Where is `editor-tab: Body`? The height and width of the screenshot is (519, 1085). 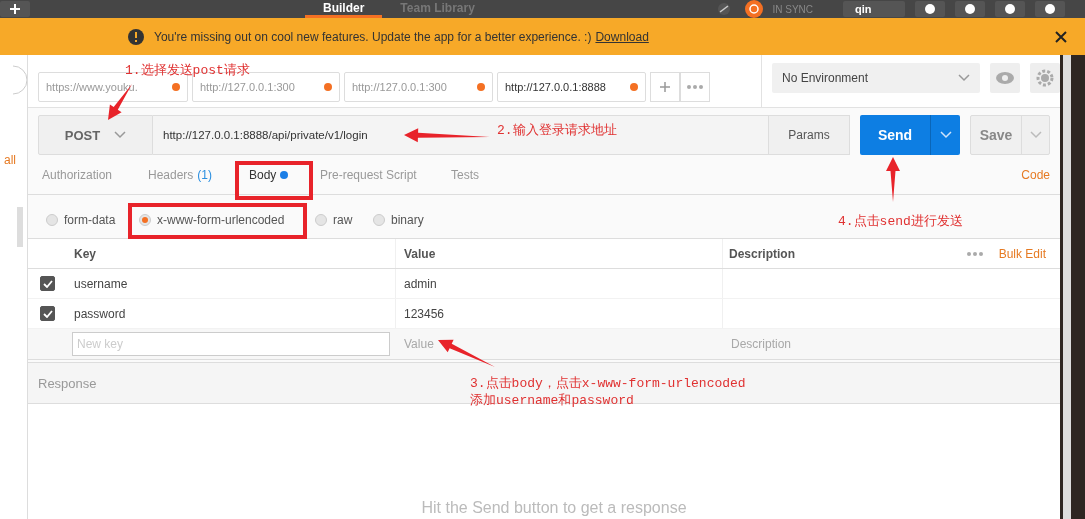
editor-tab: Body is located at coordinates (274, 174).